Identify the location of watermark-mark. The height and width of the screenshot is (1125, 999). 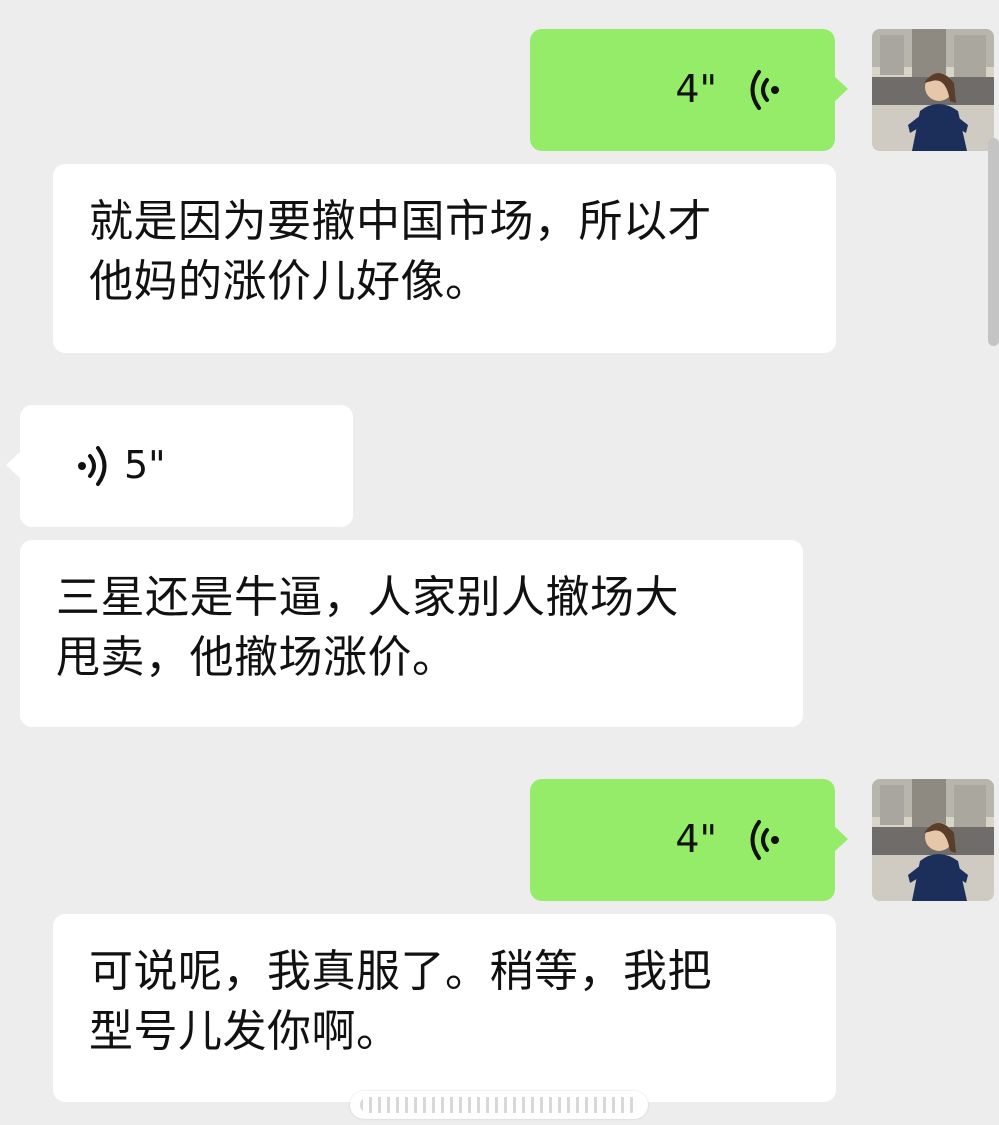
(499, 1105).